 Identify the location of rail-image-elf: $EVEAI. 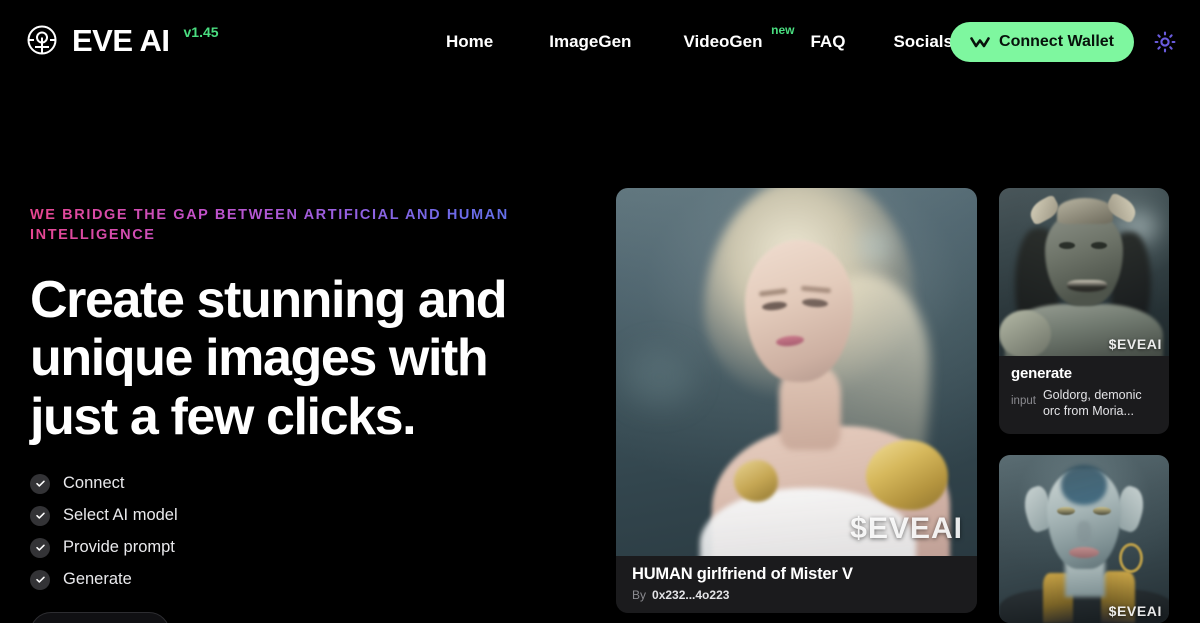
(1084, 539).